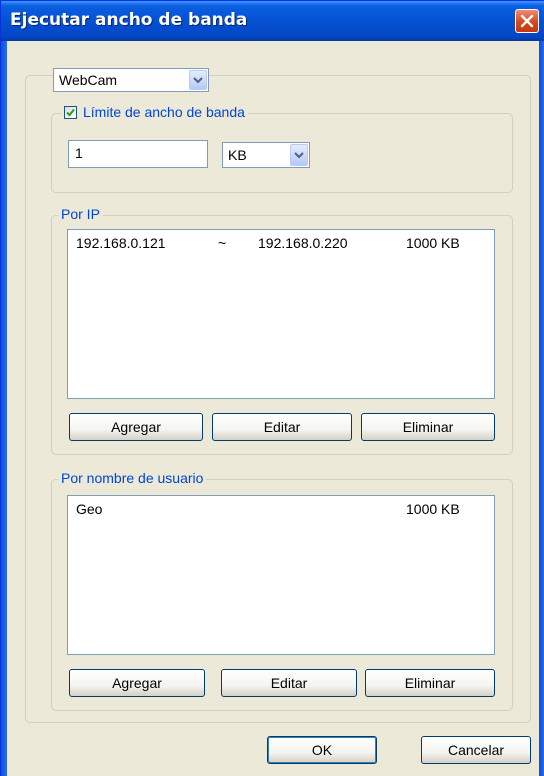  I want to click on ok-button: OK, so click(322, 750).